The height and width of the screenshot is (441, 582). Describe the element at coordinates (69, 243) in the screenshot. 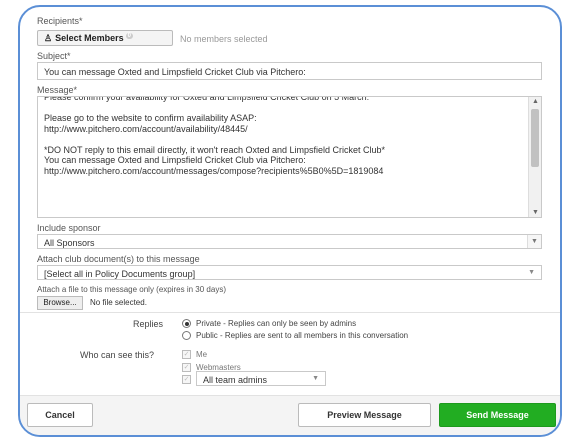

I see `sponsor-value: All Sponsors` at that location.